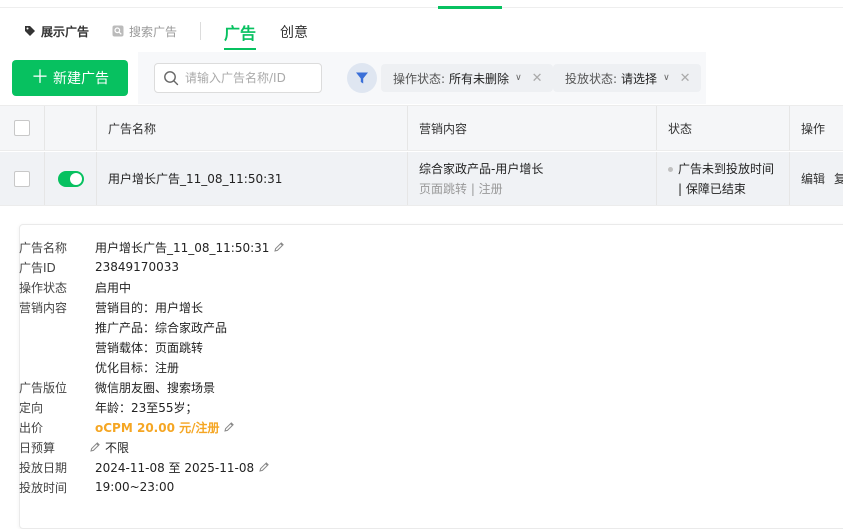 This screenshot has width=843, height=529. Describe the element at coordinates (481, 169) in the screenshot. I see `marketing-title: 综合家政产品-用户增长` at that location.